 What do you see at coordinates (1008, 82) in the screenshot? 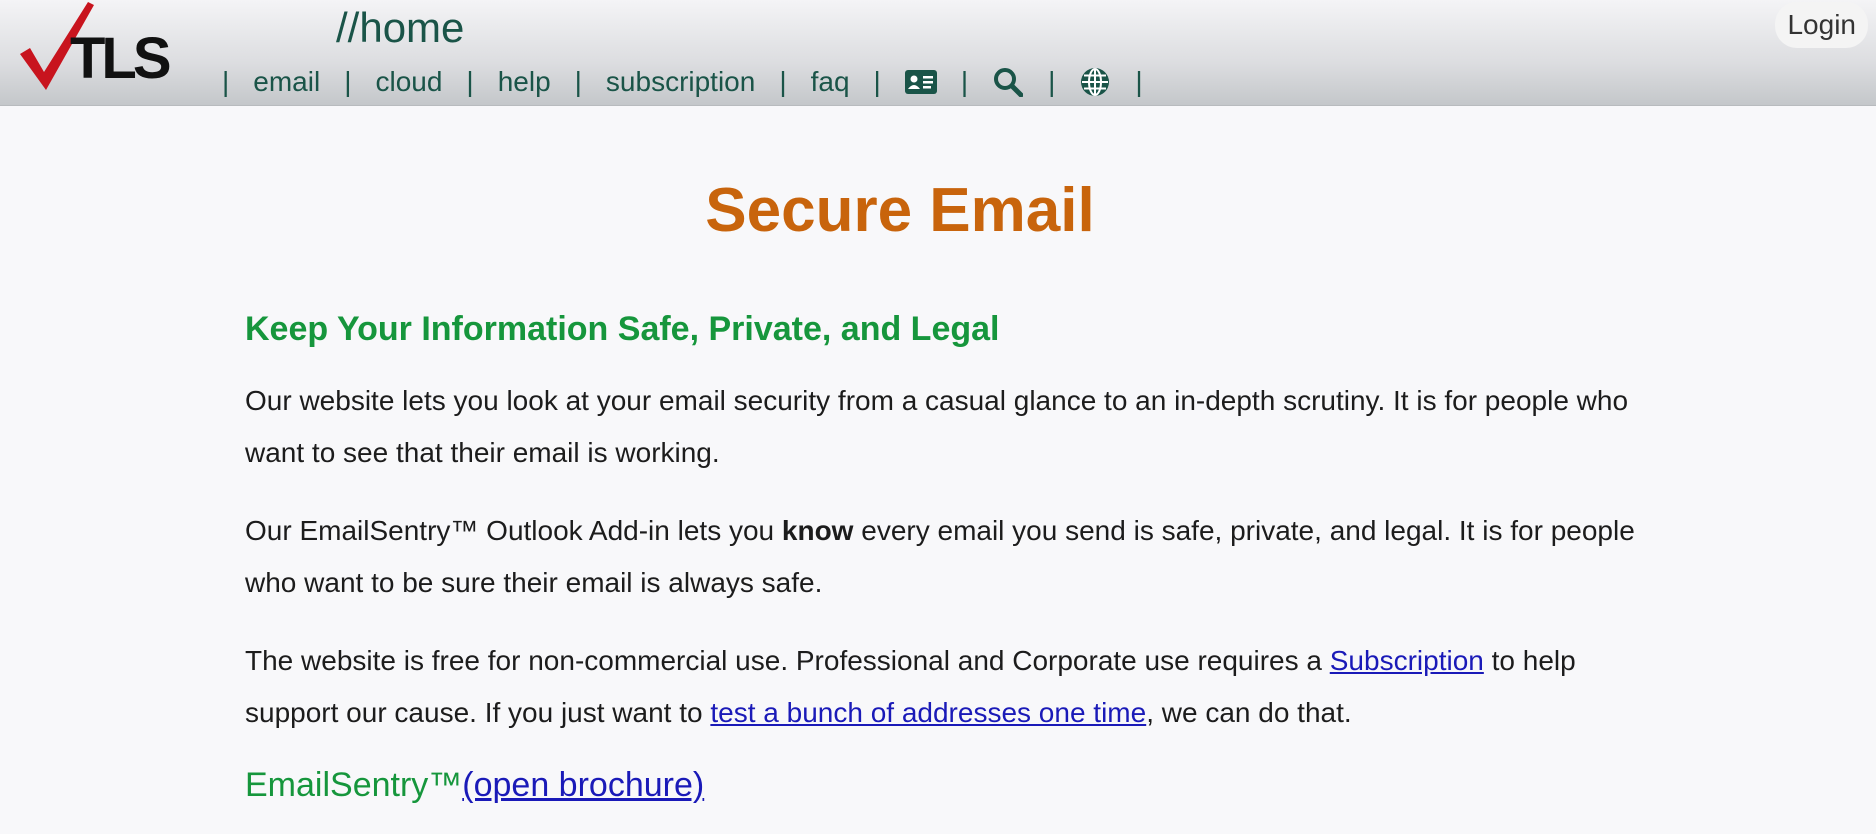
I see `search-icon` at bounding box center [1008, 82].